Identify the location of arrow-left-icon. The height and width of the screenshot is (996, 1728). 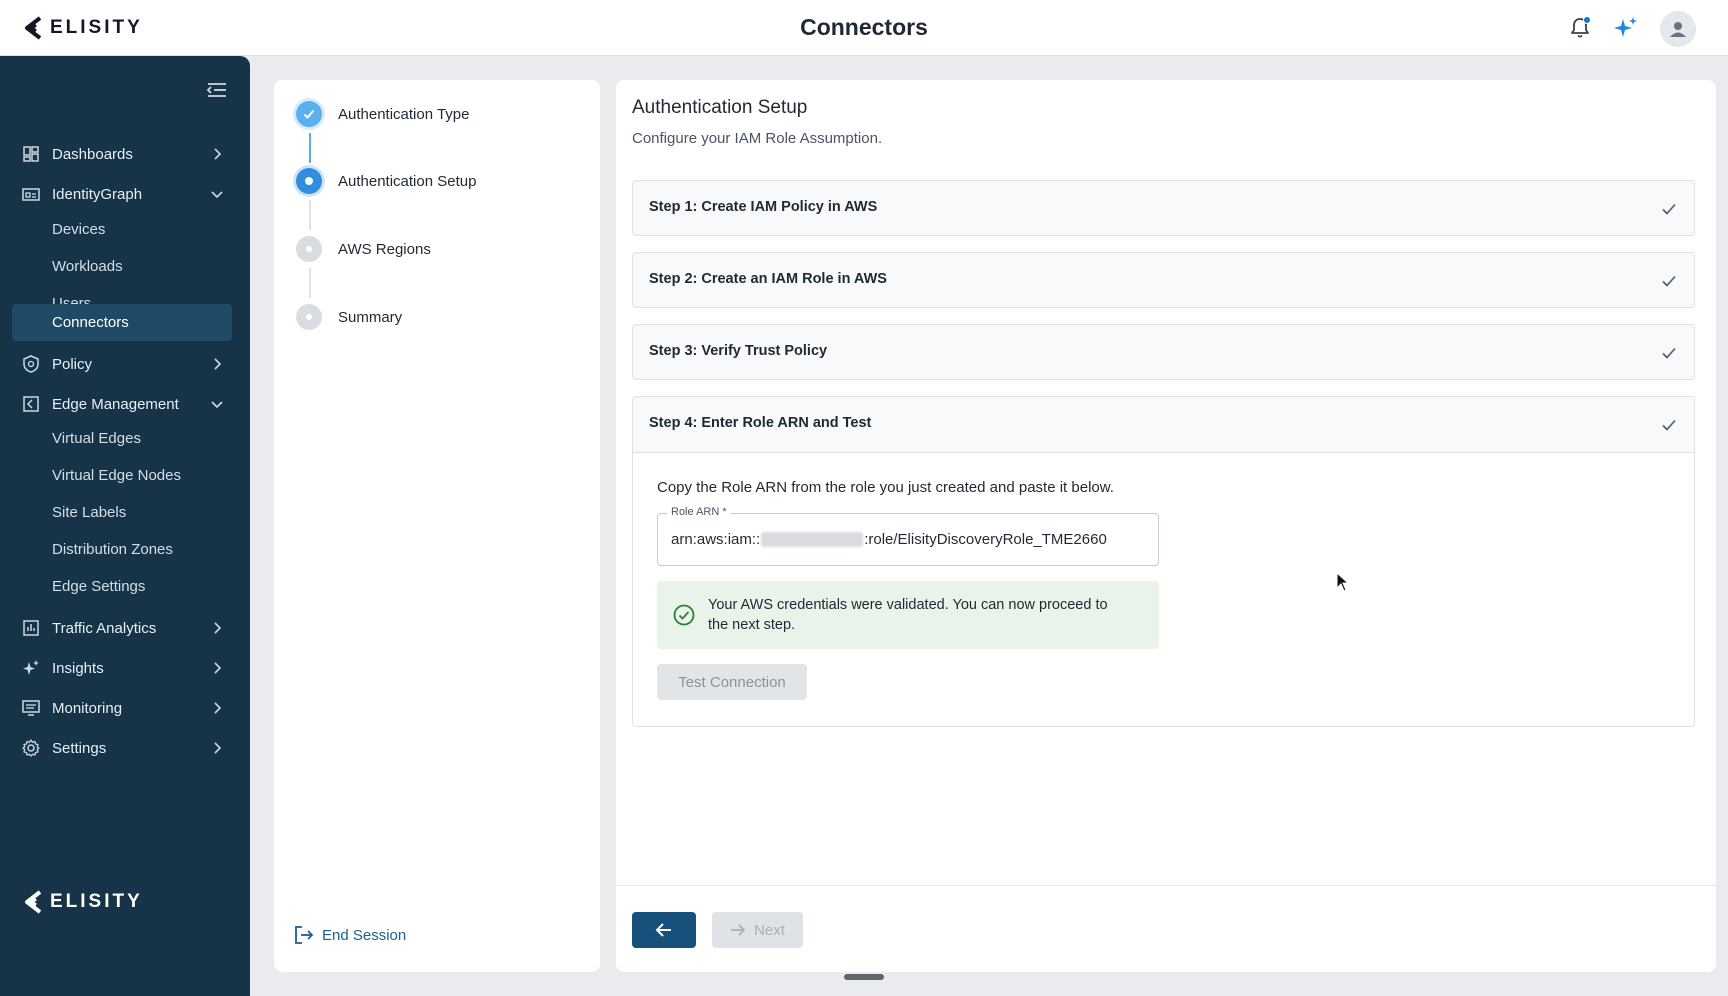
(663, 930).